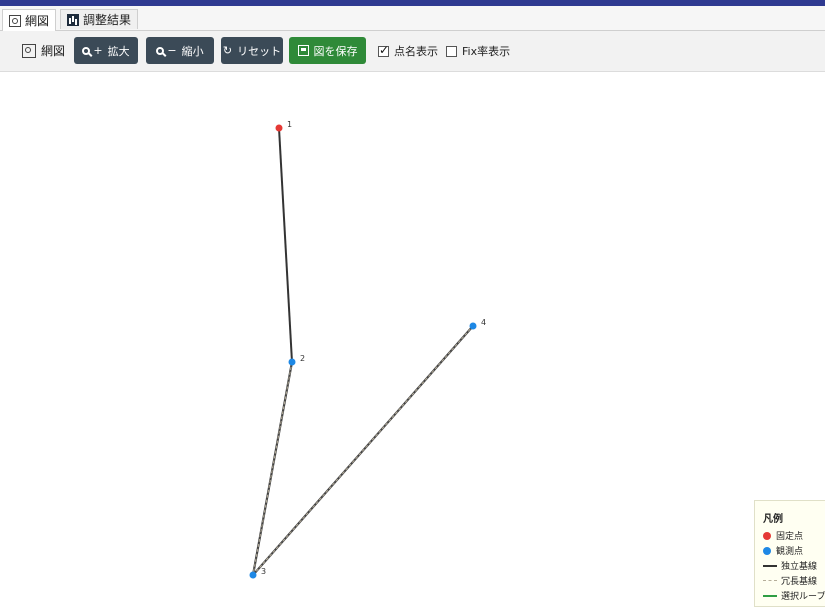 This screenshot has height=611, width=825. Describe the element at coordinates (790, 537) in the screenshot. I see `legend-label: 固定点` at that location.